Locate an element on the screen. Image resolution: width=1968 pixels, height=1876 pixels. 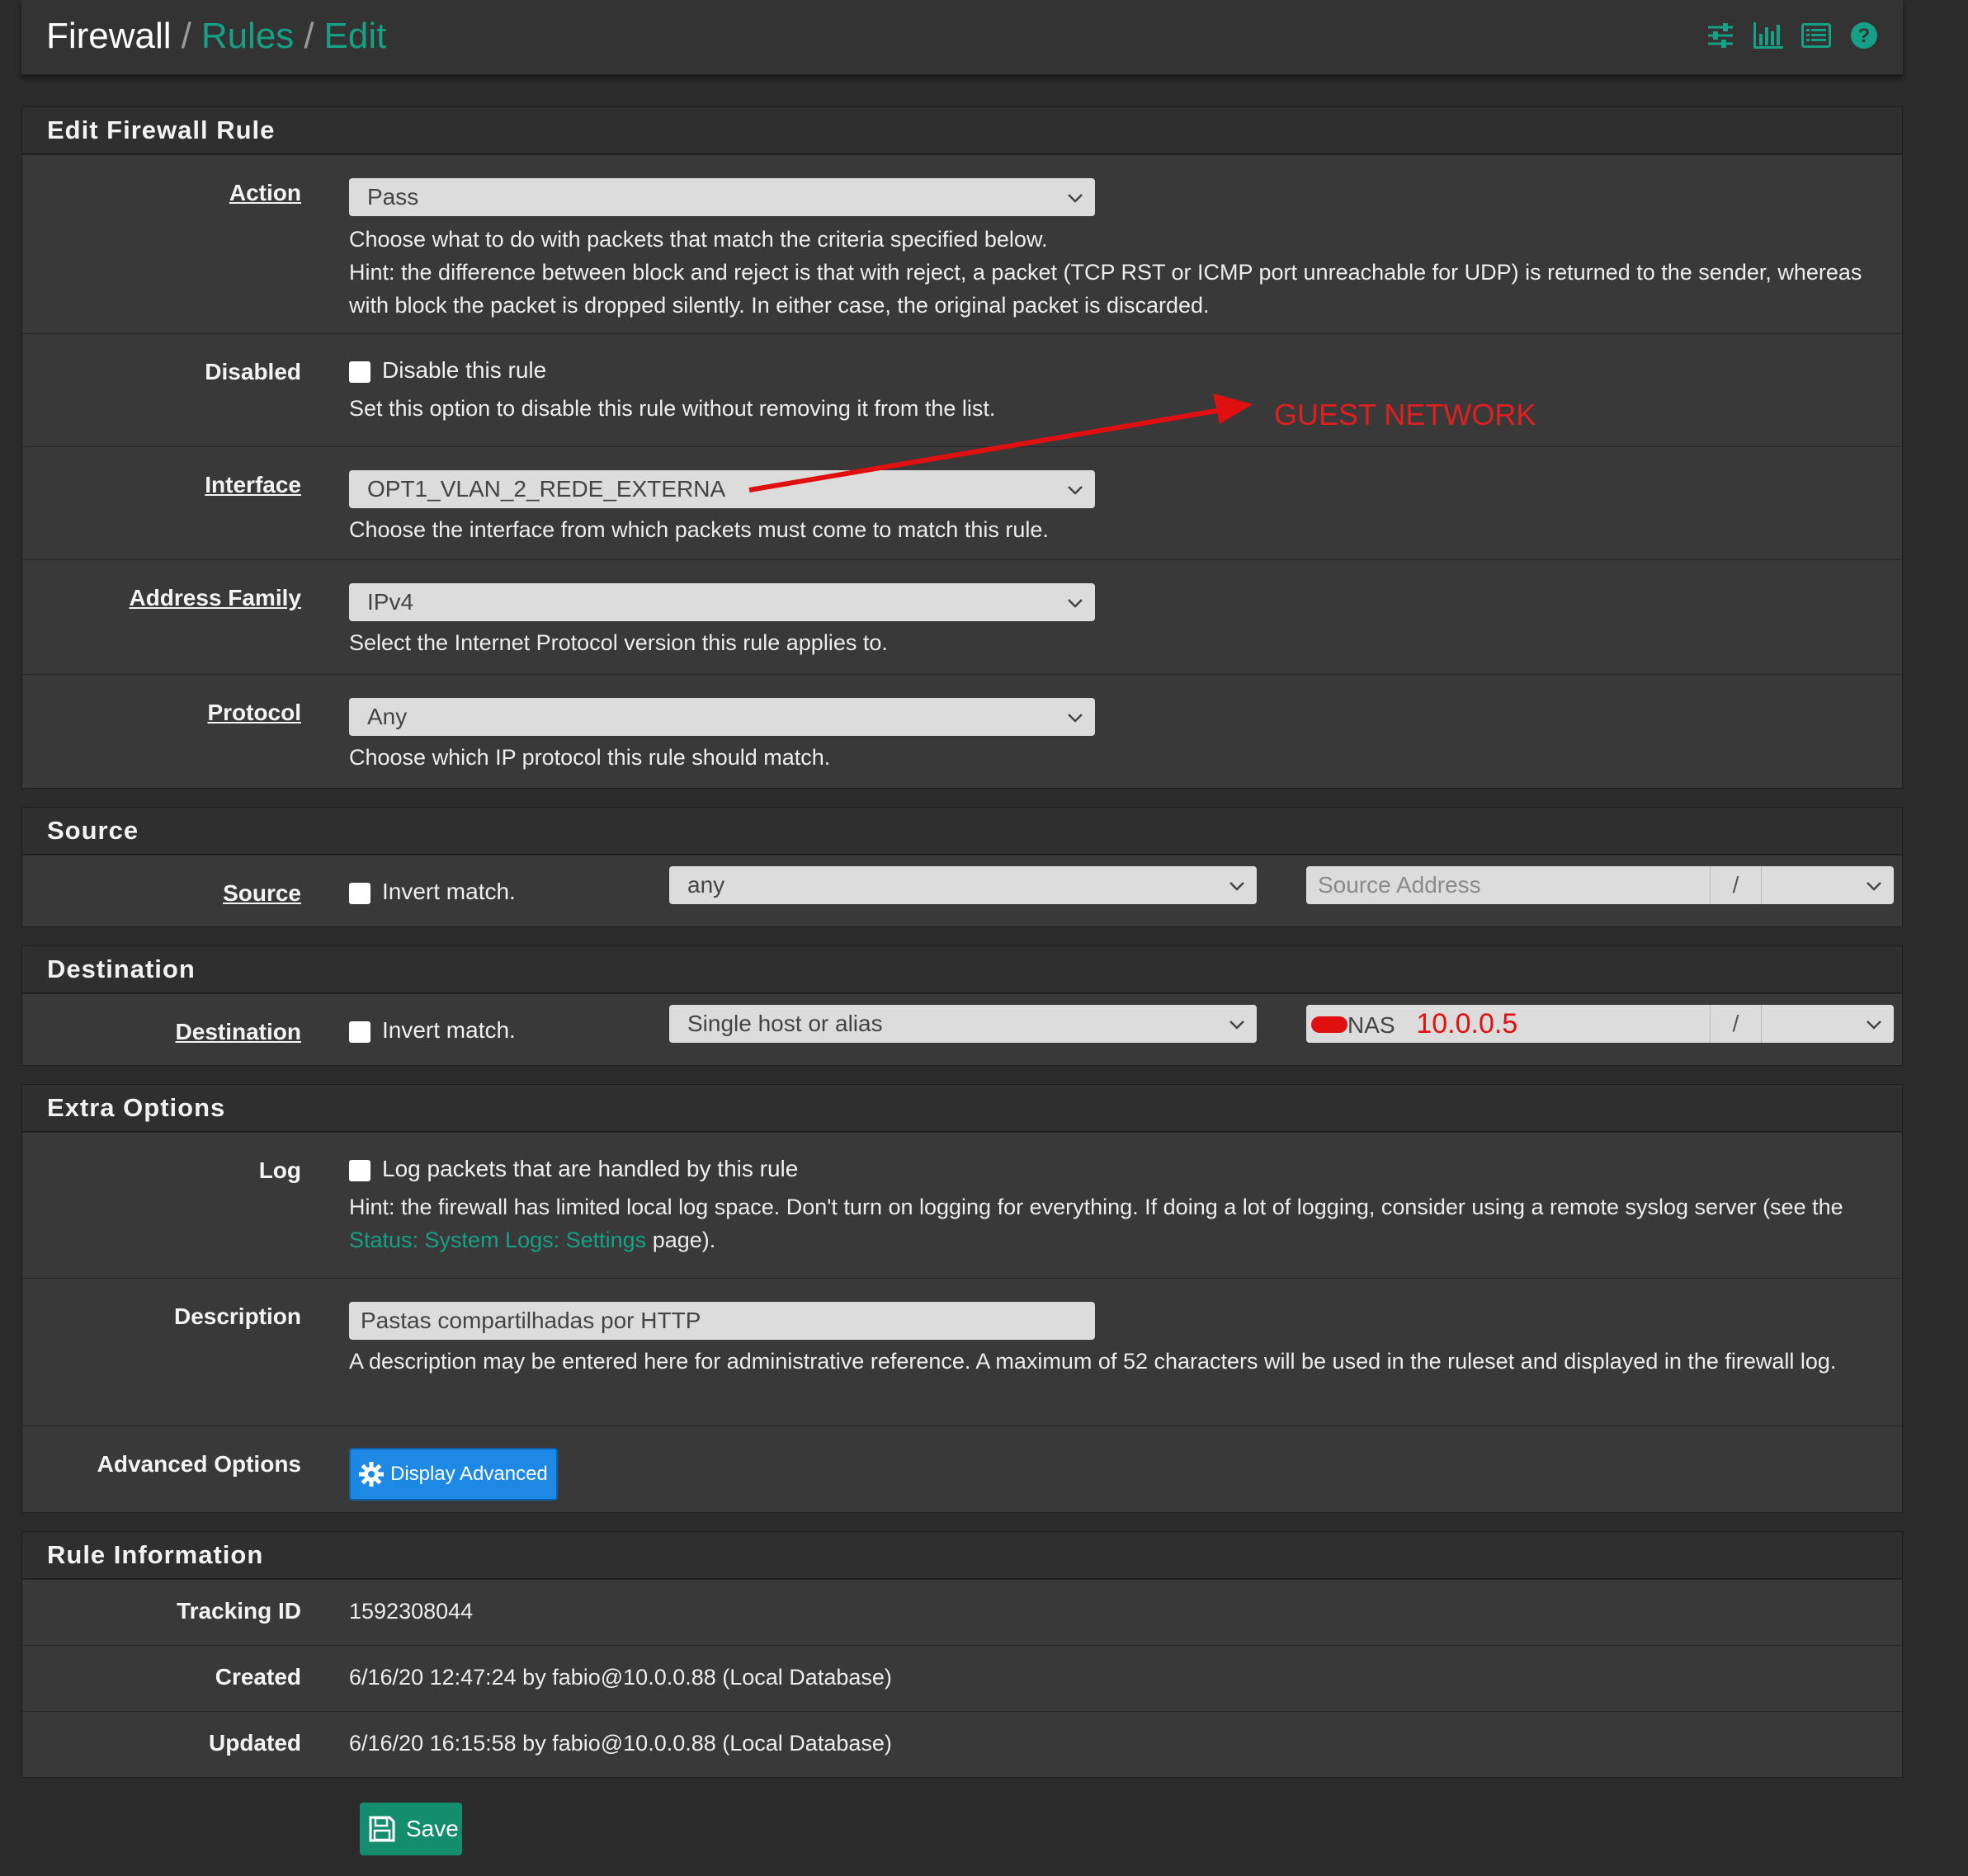
display-advanced-label: Display Advanced is located at coordinates (469, 1474).